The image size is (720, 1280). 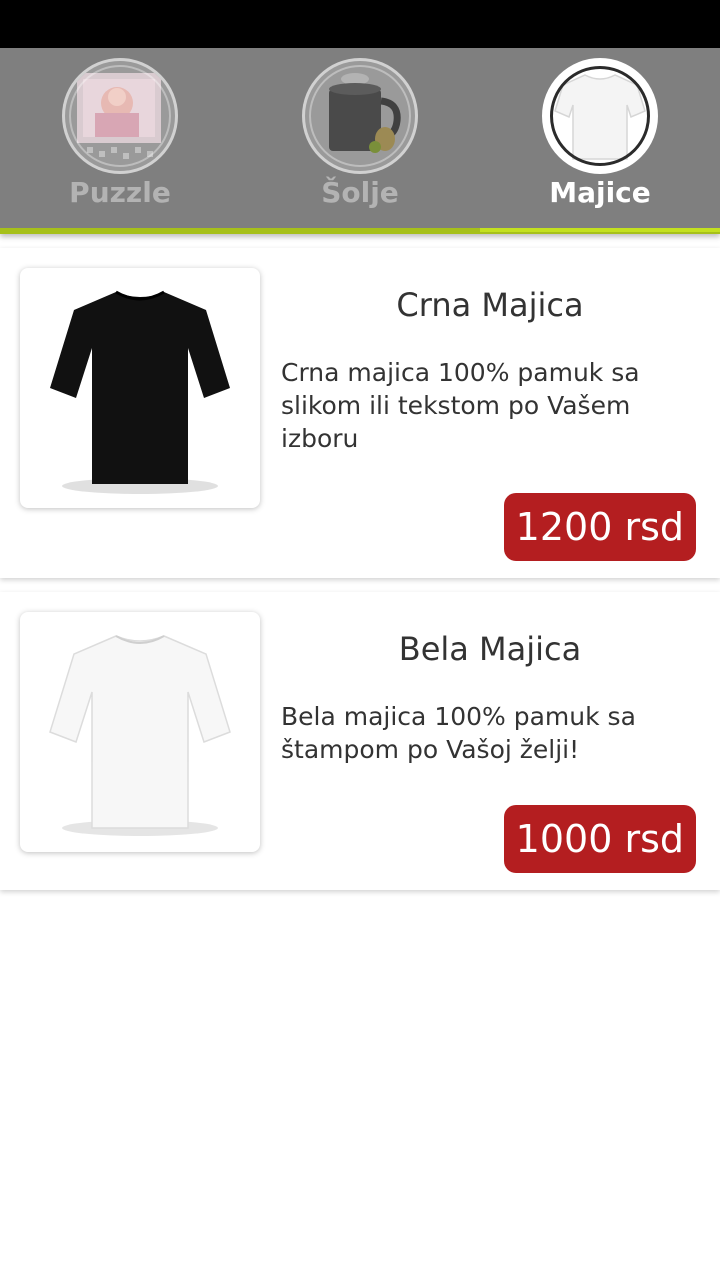 I want to click on tab-solje: Šolje, so click(x=360, y=141).